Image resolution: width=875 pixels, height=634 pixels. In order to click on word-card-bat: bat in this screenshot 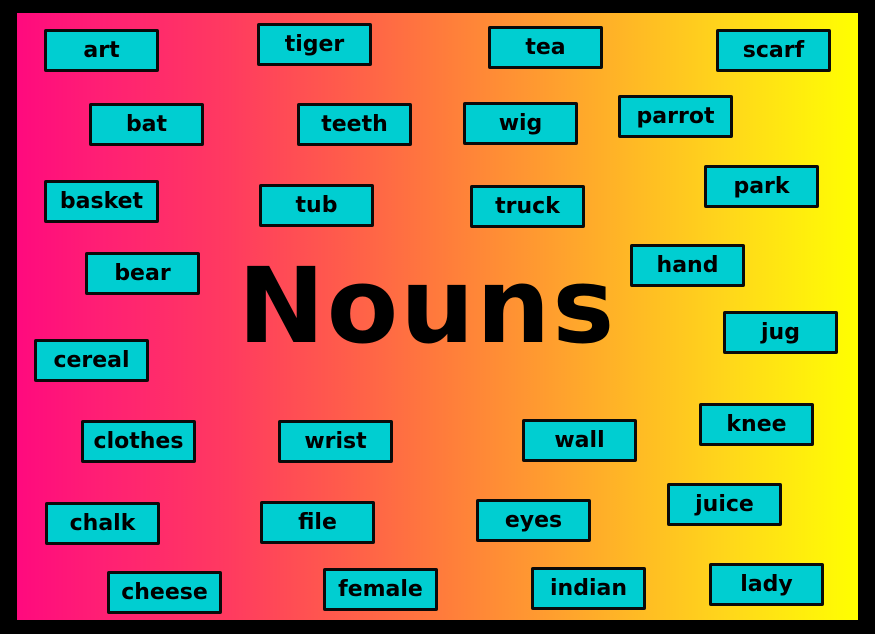, I will do `click(146, 124)`.